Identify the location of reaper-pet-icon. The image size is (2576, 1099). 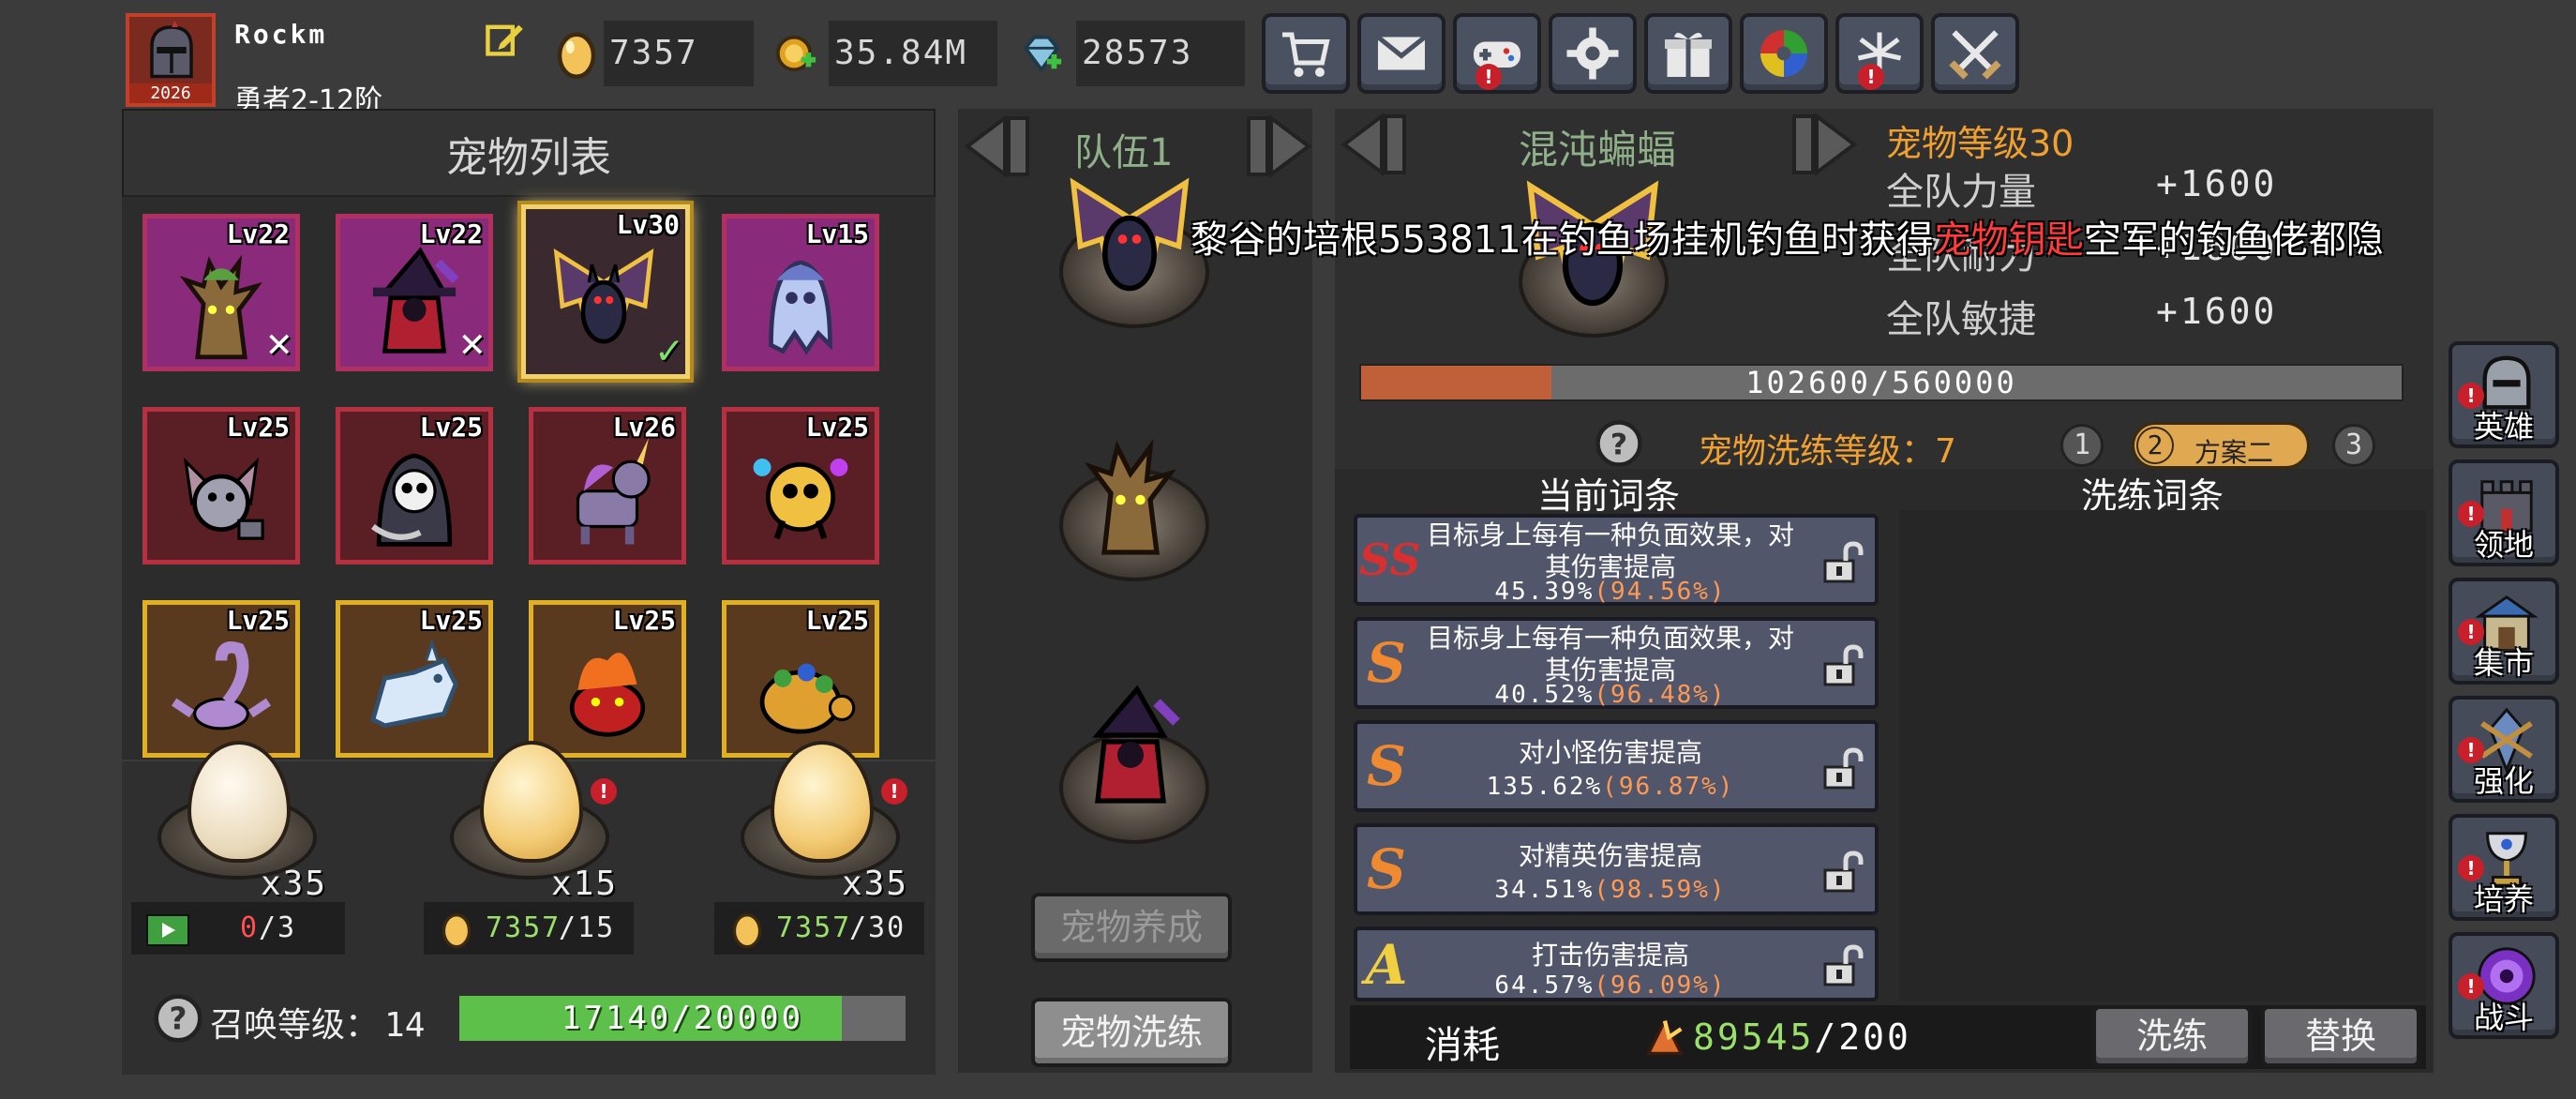
(412, 500).